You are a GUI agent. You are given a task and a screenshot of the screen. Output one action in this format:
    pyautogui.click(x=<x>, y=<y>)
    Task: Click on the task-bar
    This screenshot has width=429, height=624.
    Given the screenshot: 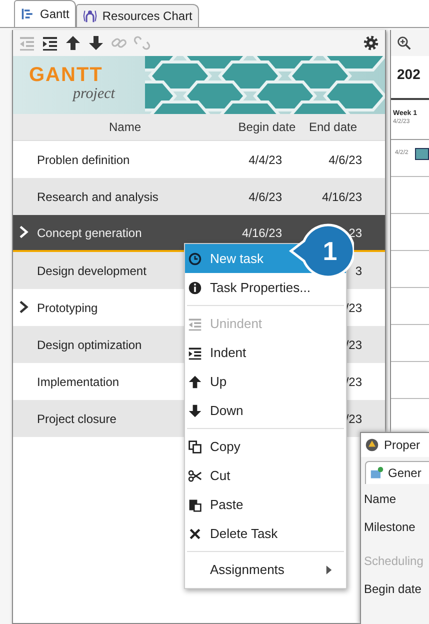 What is the action you would take?
    pyautogui.click(x=422, y=154)
    